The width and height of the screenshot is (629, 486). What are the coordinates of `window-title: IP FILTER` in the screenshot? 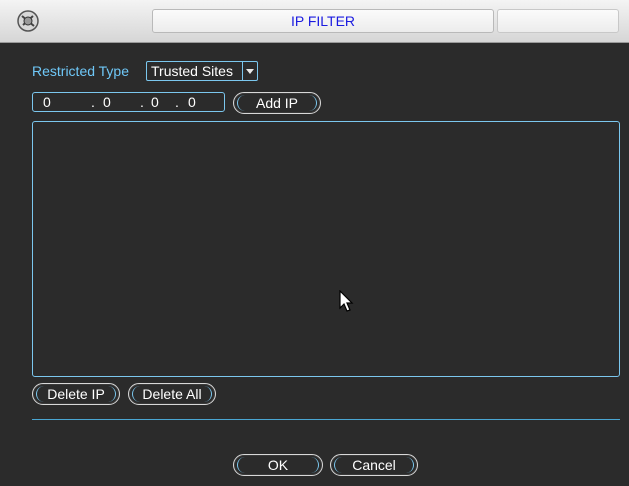 It's located at (323, 21).